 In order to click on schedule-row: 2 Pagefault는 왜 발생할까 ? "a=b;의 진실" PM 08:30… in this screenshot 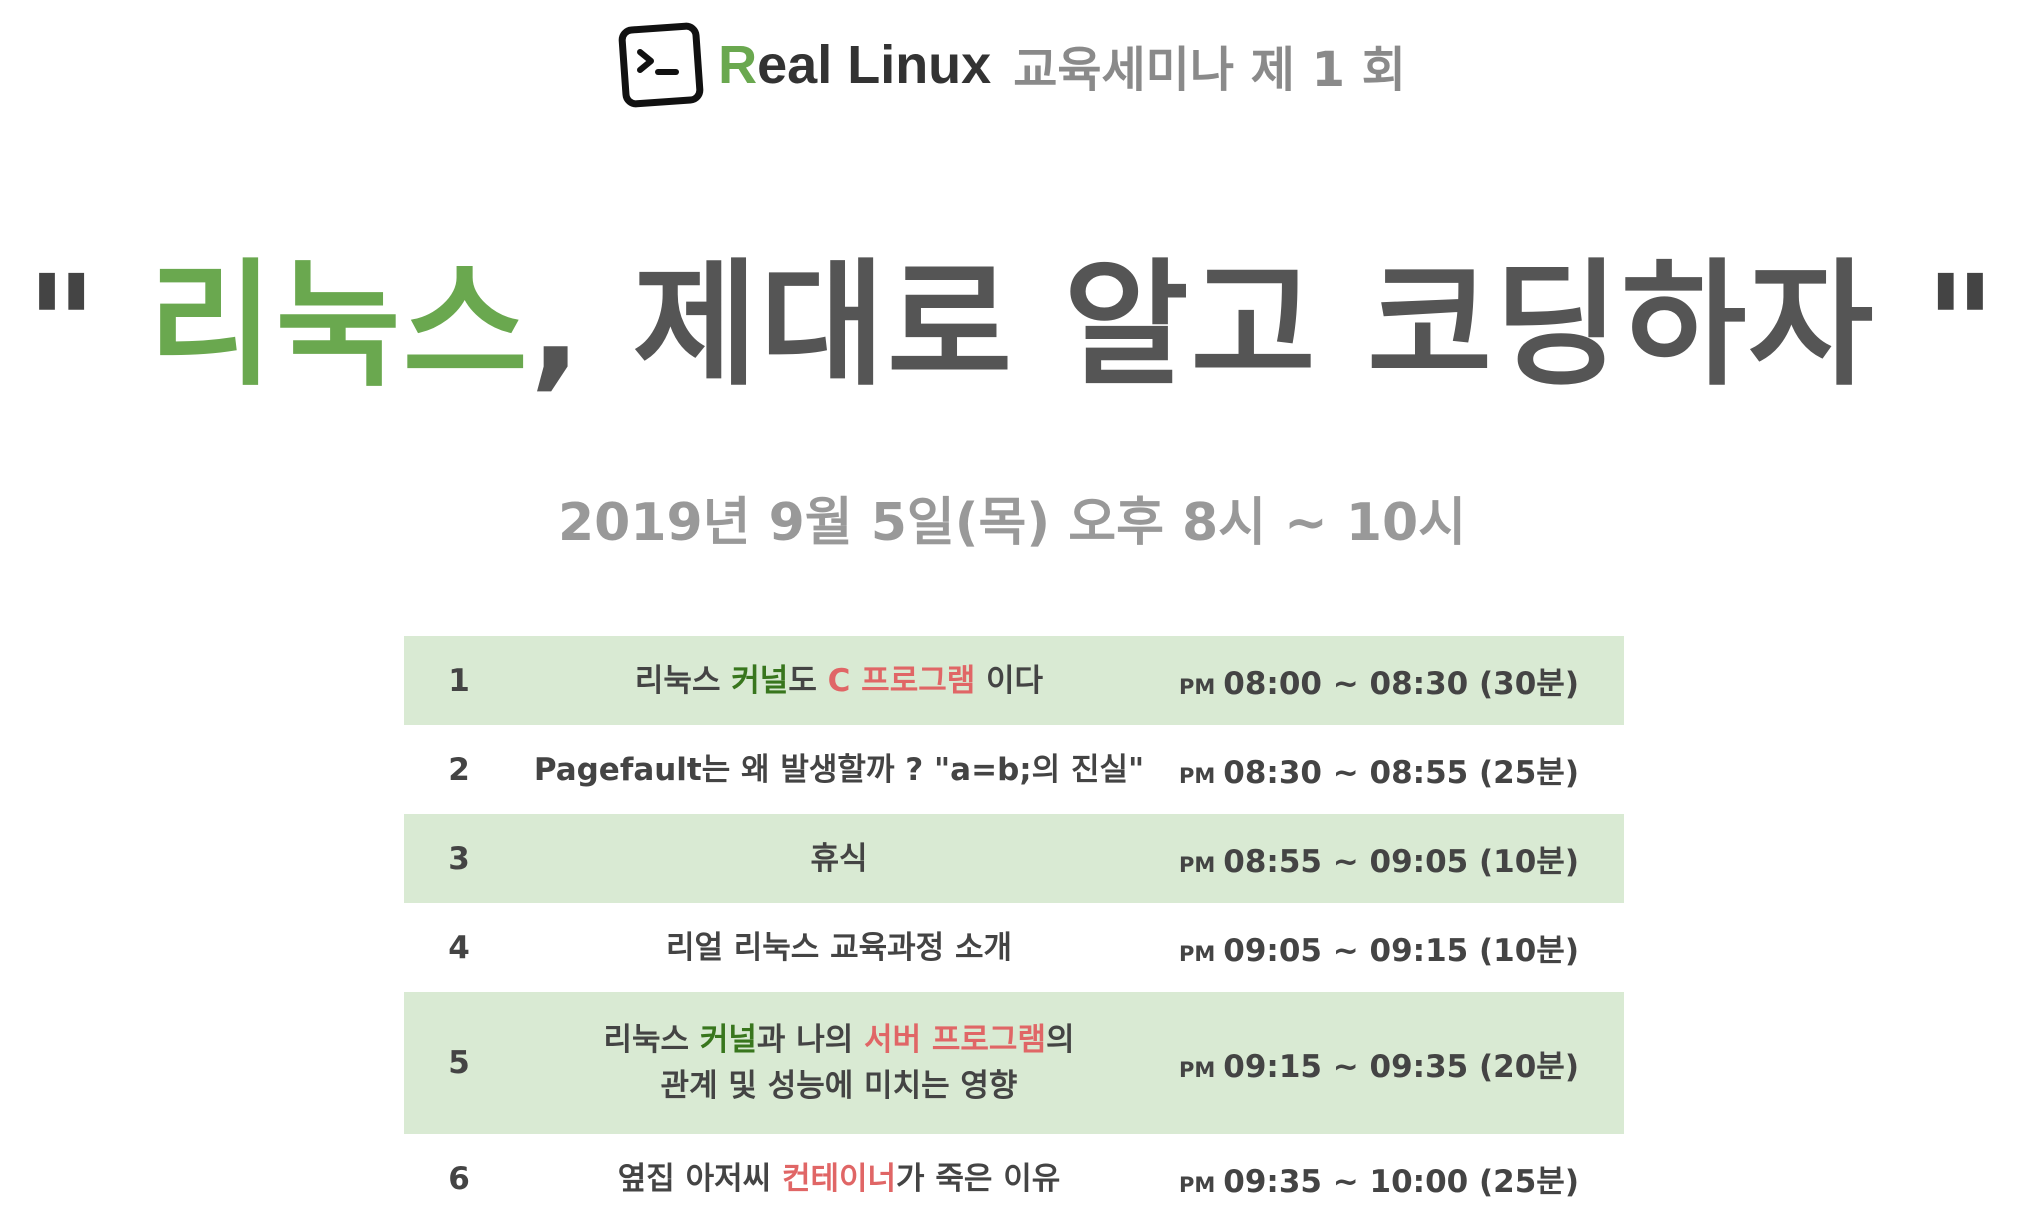, I will do `click(1014, 769)`.